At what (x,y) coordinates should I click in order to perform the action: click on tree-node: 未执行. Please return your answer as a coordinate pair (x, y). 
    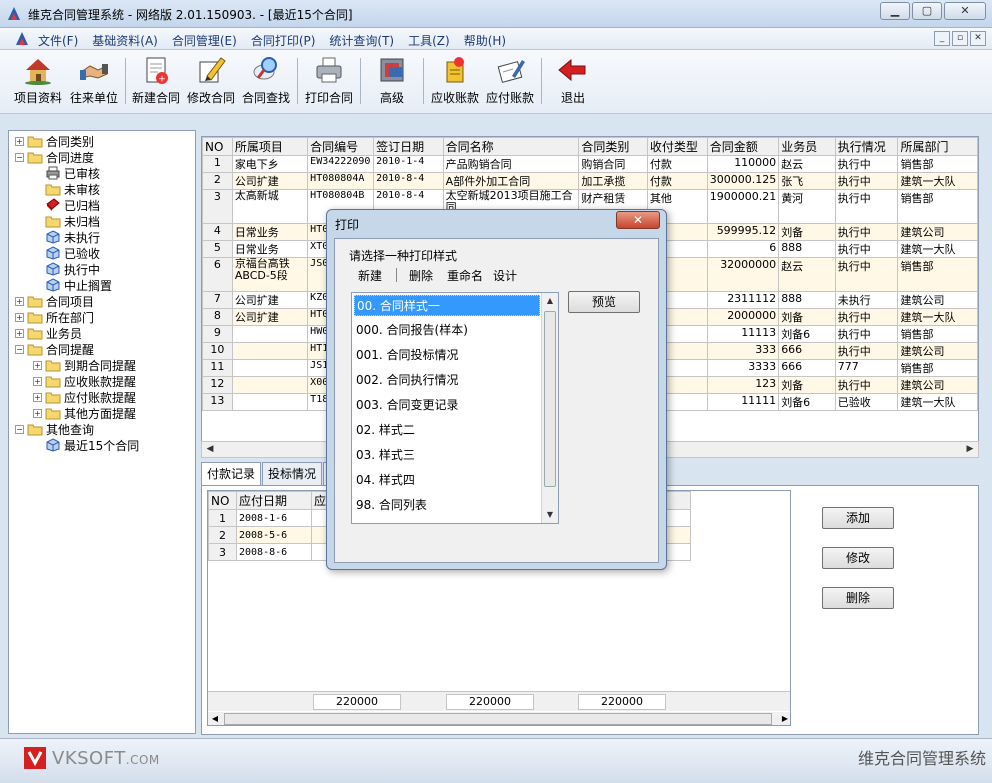
    Looking at the image, I should click on (66, 237).